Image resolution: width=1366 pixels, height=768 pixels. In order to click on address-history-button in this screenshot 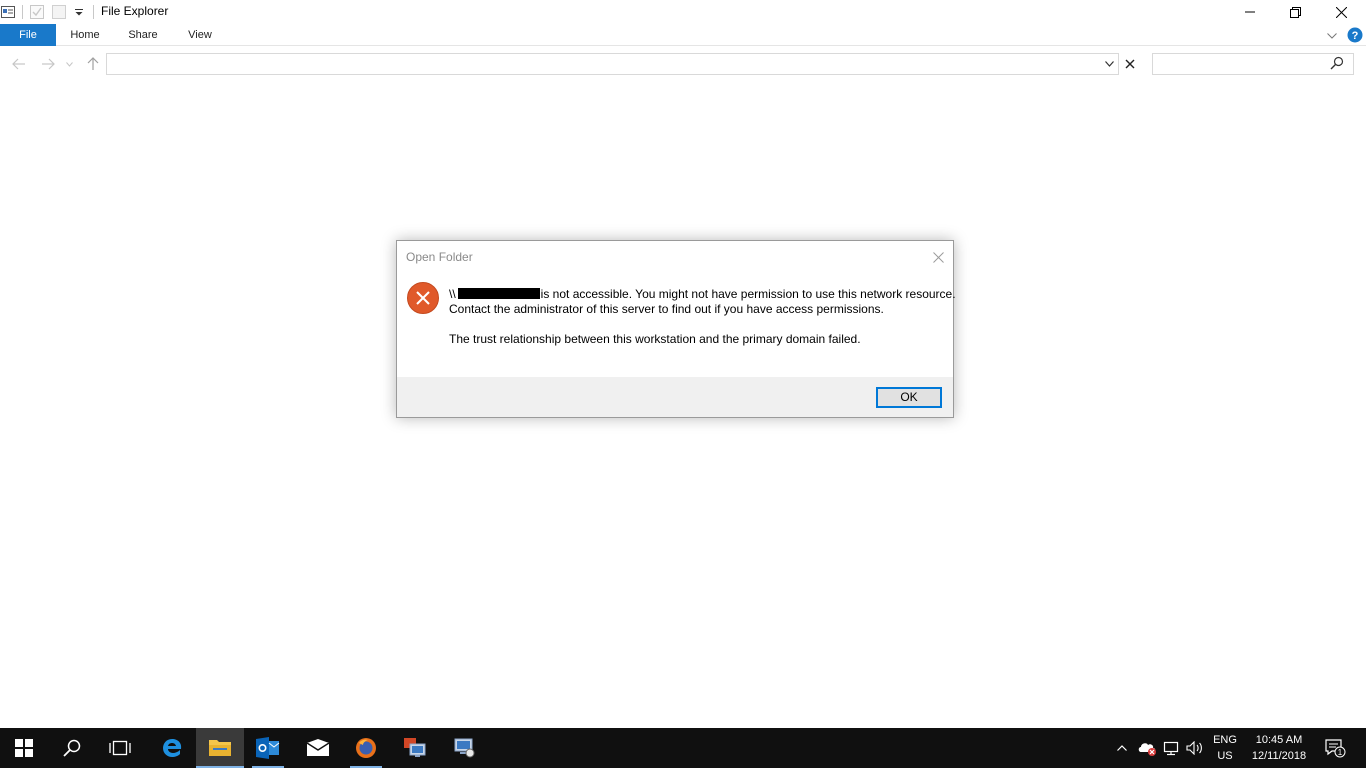, I will do `click(1109, 64)`.